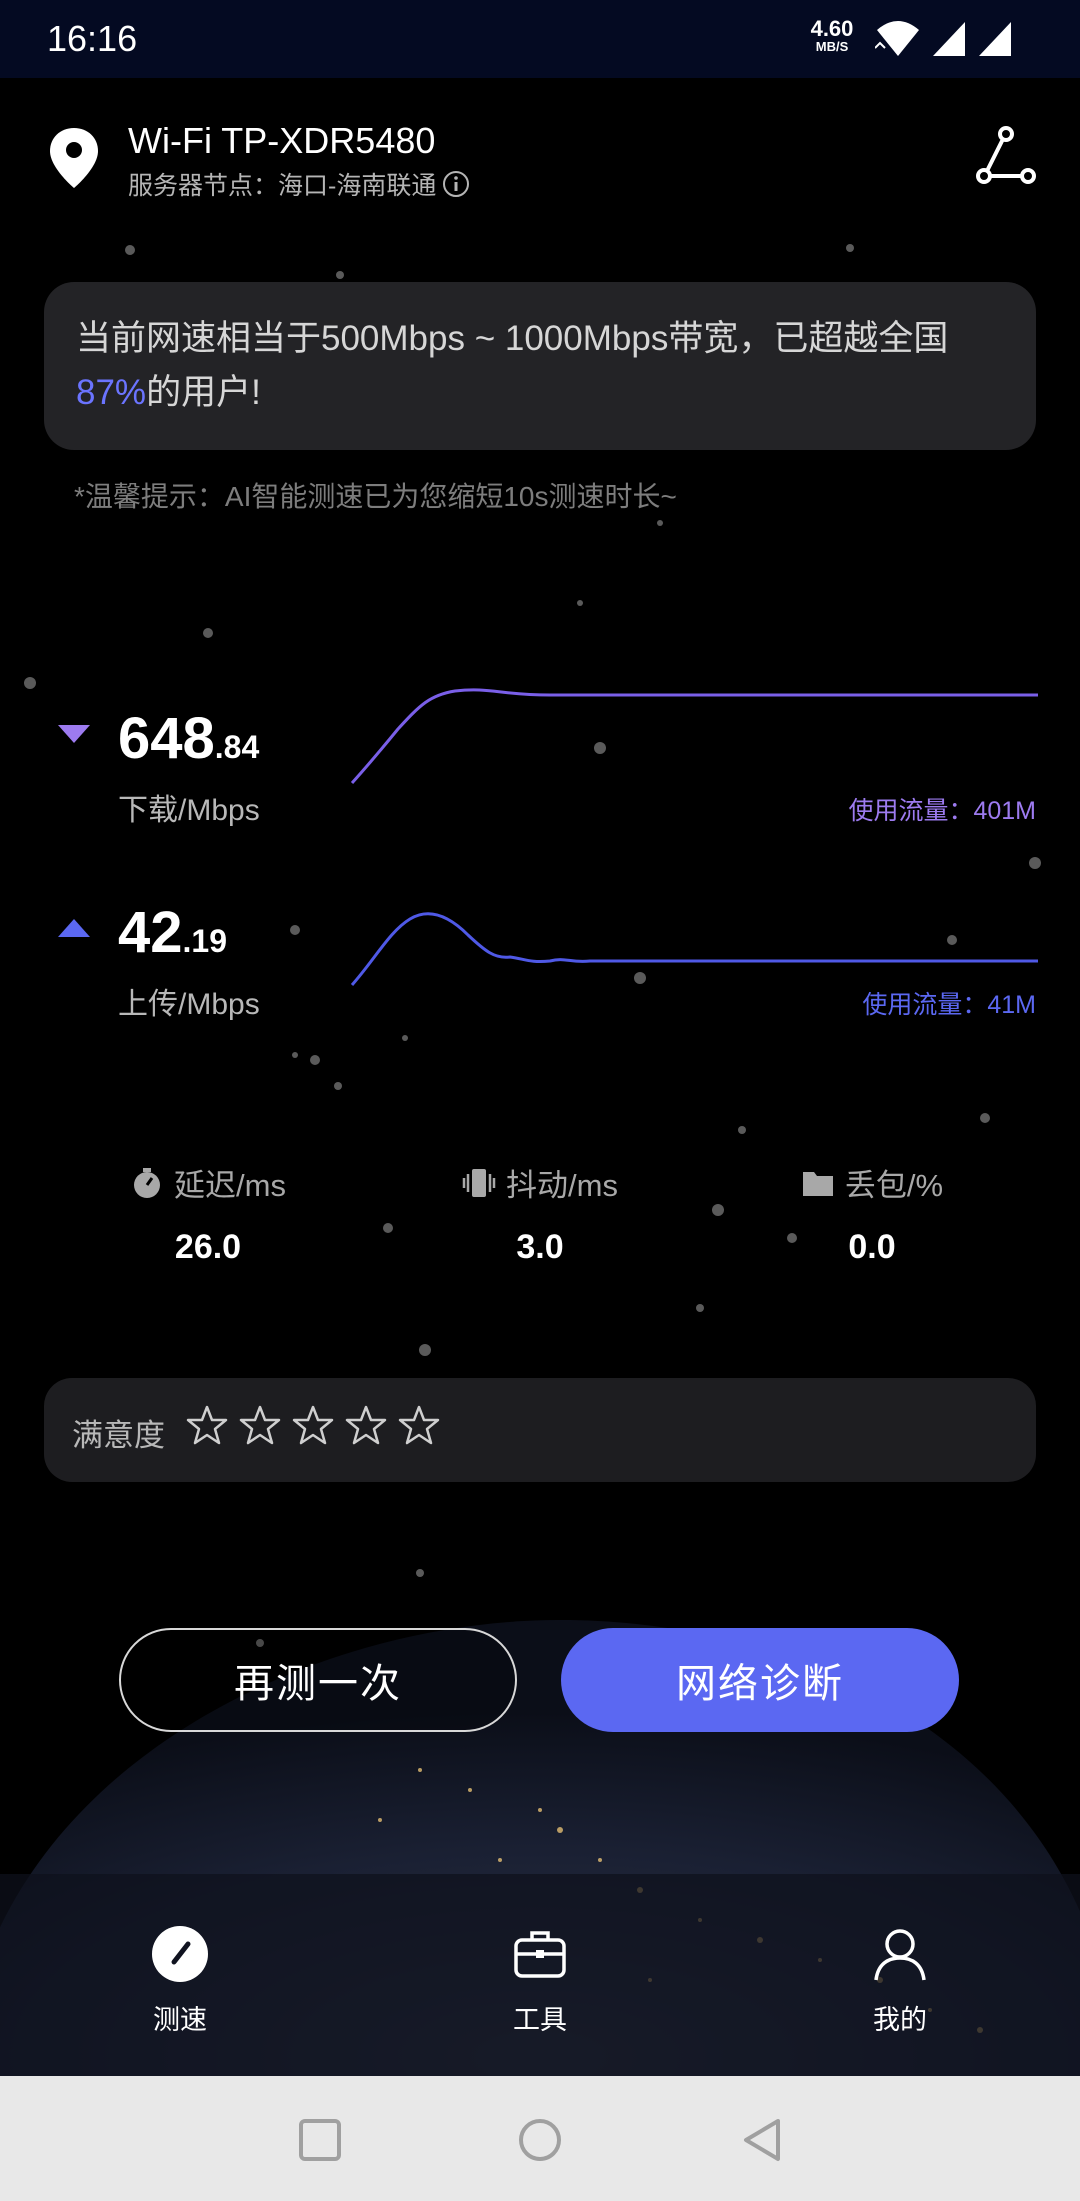 This screenshot has height=2201, width=1080. Describe the element at coordinates (872, 1247) in the screenshot. I see `loss-value: 0.0` at that location.